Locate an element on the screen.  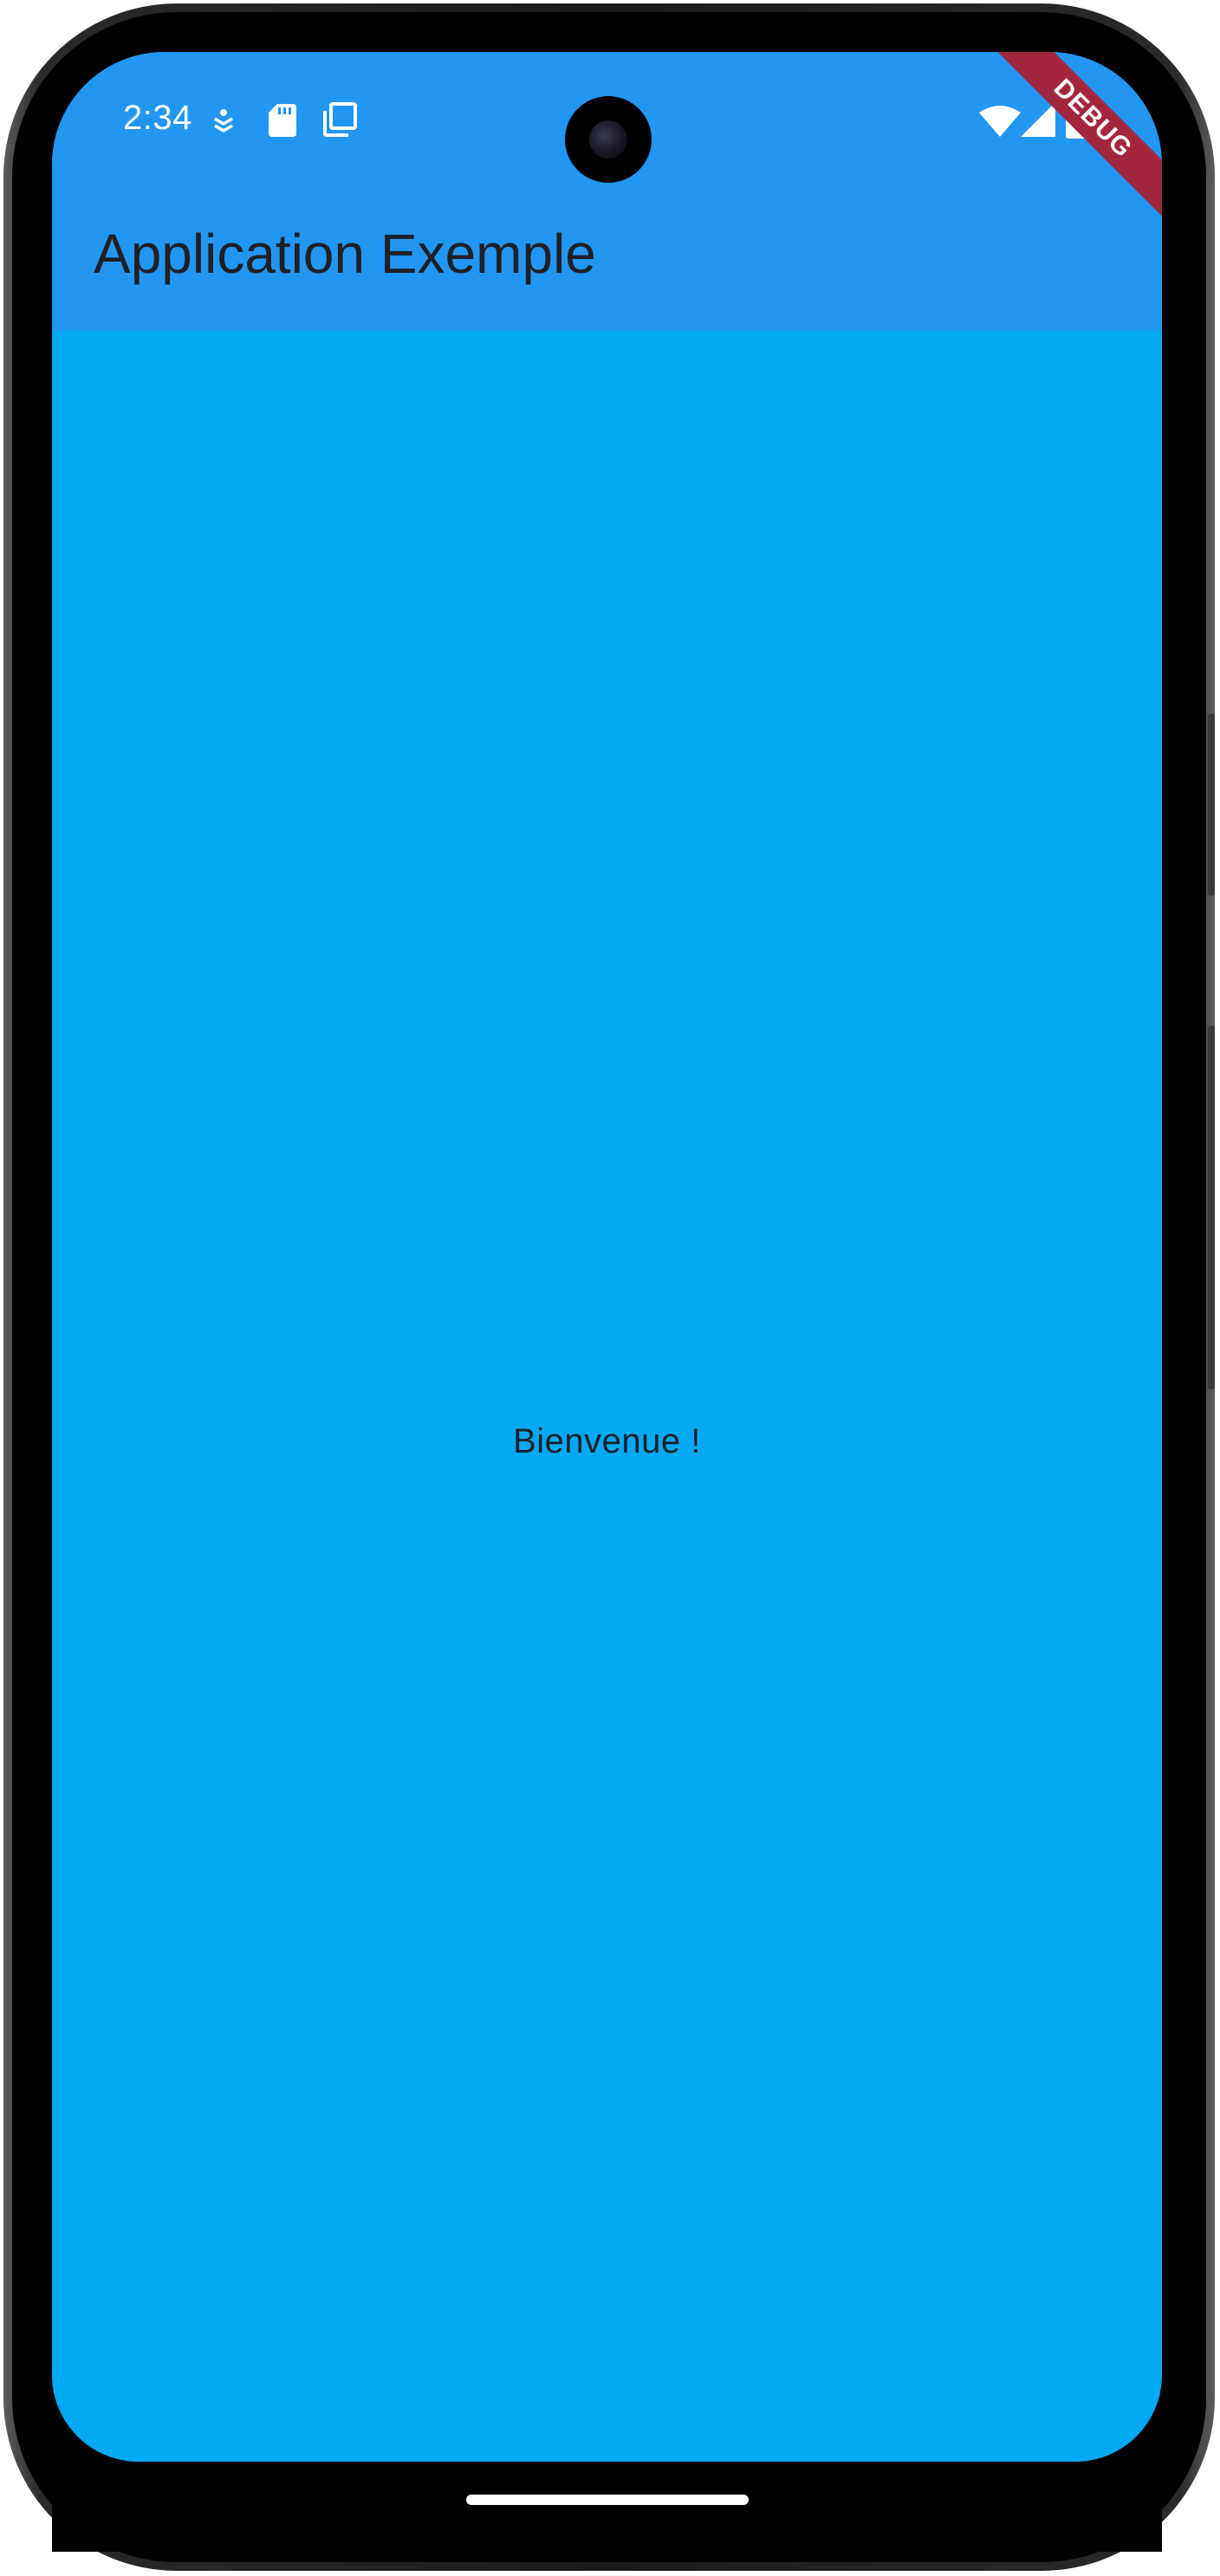
camera-lens is located at coordinates (608, 139).